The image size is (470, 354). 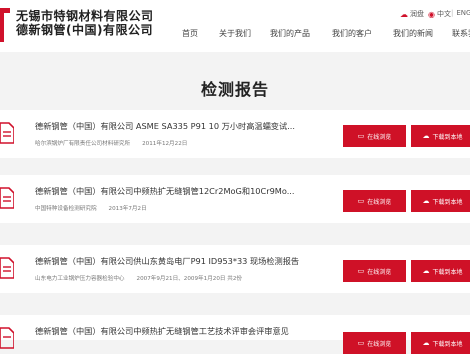 What do you see at coordinates (83, 144) in the screenshot?
I see `report-org: 哈尔滨锅炉厂有限责任公司材料研究所` at bounding box center [83, 144].